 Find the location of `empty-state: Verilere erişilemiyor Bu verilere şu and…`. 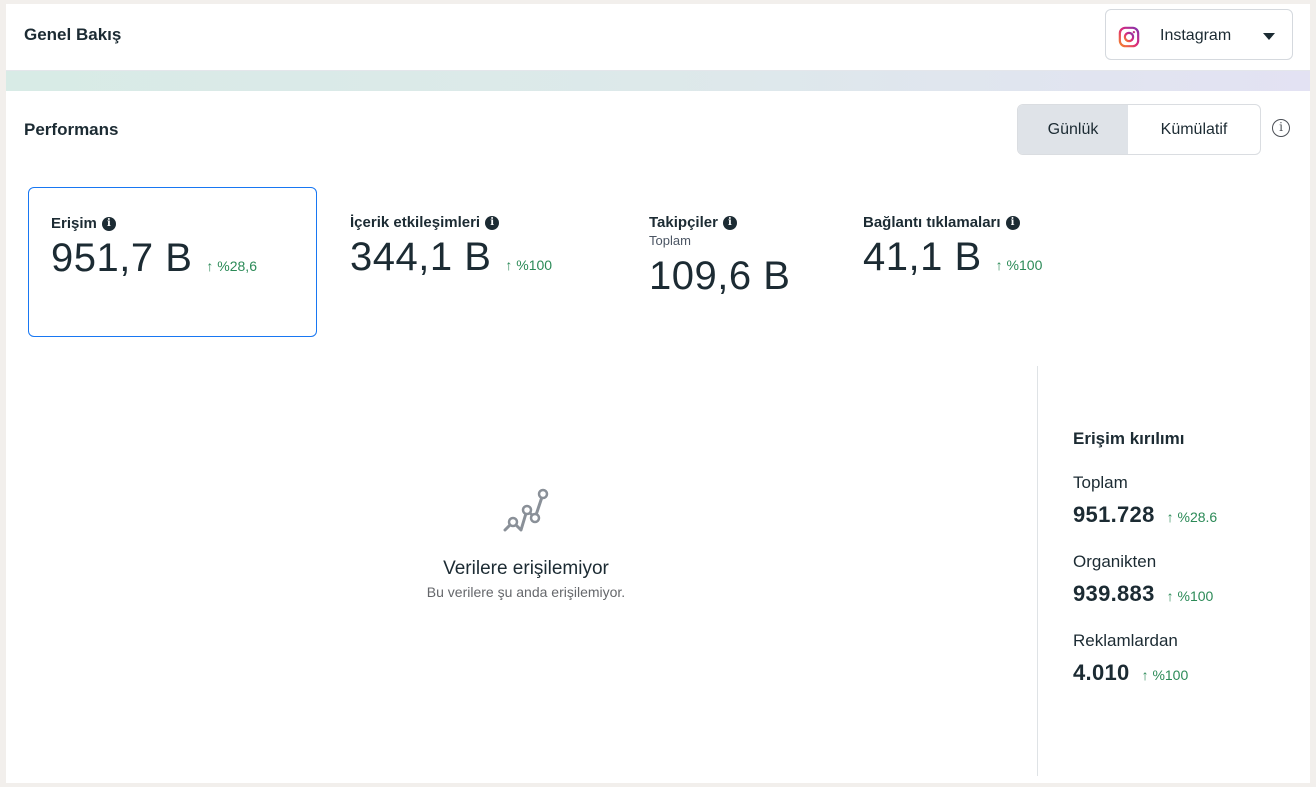

empty-state: Verilere erişilemiyor Bu verilere şu and… is located at coordinates (526, 542).